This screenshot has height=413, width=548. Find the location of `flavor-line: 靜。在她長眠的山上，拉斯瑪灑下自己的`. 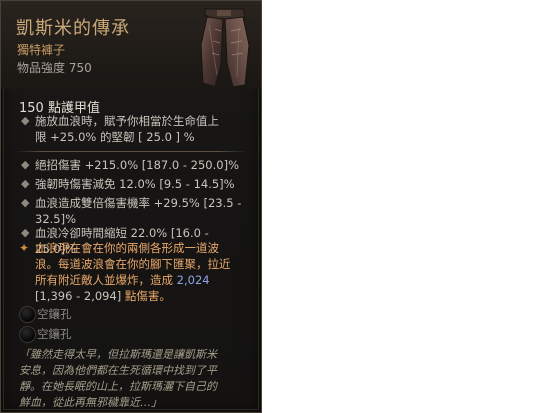

flavor-line: 靜。在她長眠的山上，拉斯瑪灑下自己的 is located at coordinates (118, 386).